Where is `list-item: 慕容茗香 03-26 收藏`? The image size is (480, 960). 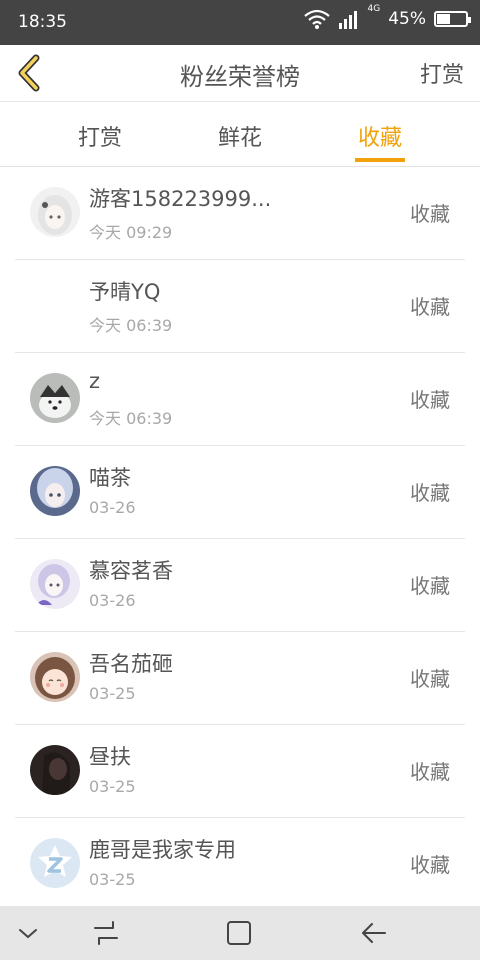
list-item: 慕容茗香 03-26 收藏 is located at coordinates (240, 585).